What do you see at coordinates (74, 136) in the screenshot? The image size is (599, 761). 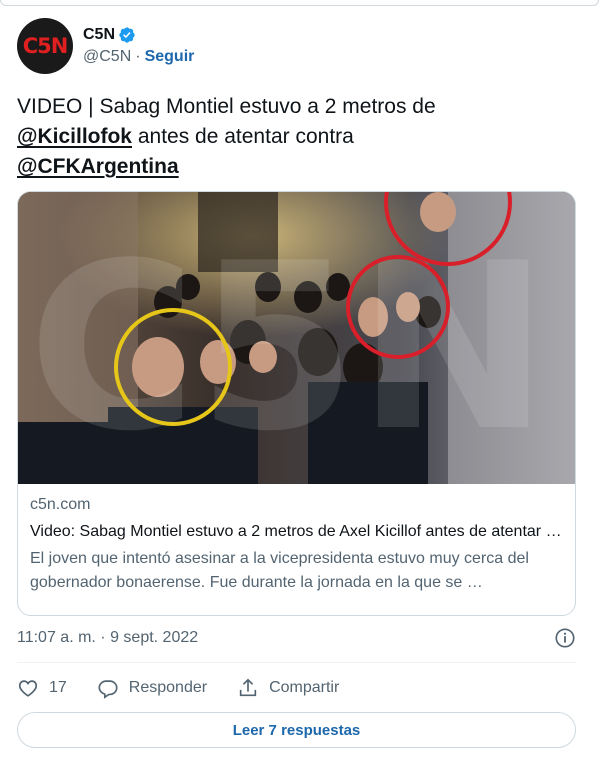 I see `mention-kicillofok: @Kicillofok` at bounding box center [74, 136].